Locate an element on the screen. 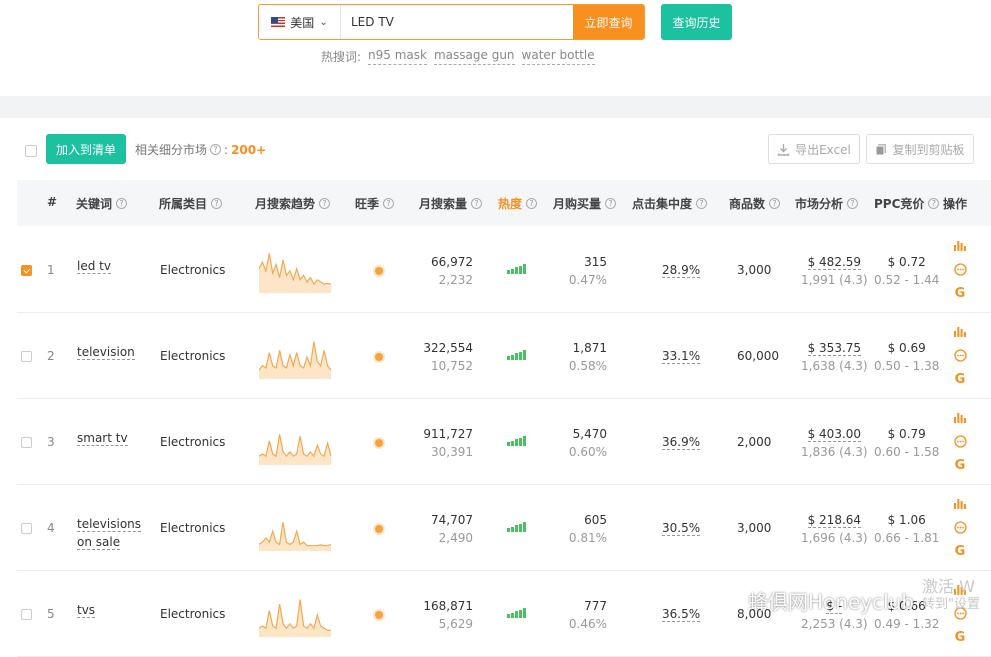  us-flag-icon is located at coordinates (278, 22).